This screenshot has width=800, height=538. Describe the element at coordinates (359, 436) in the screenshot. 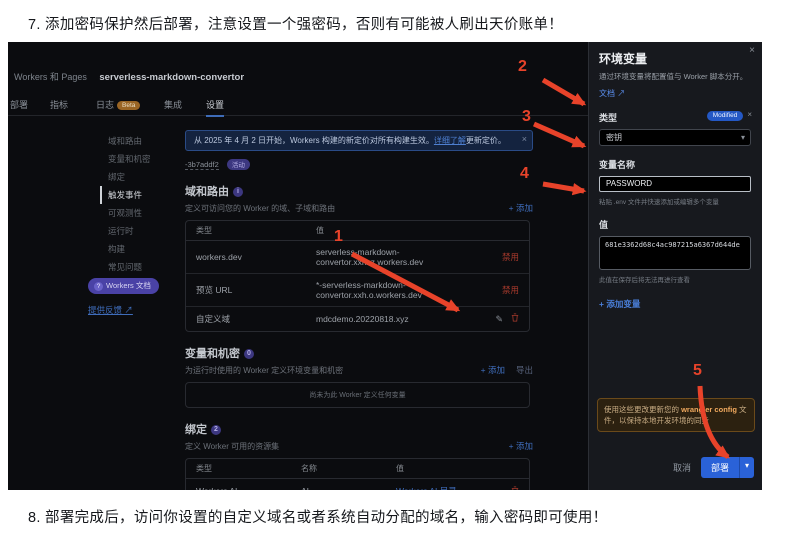

I see `bindings-section-header: 绑定 2 定义 Worker 可用的资源集 + 添加` at that location.